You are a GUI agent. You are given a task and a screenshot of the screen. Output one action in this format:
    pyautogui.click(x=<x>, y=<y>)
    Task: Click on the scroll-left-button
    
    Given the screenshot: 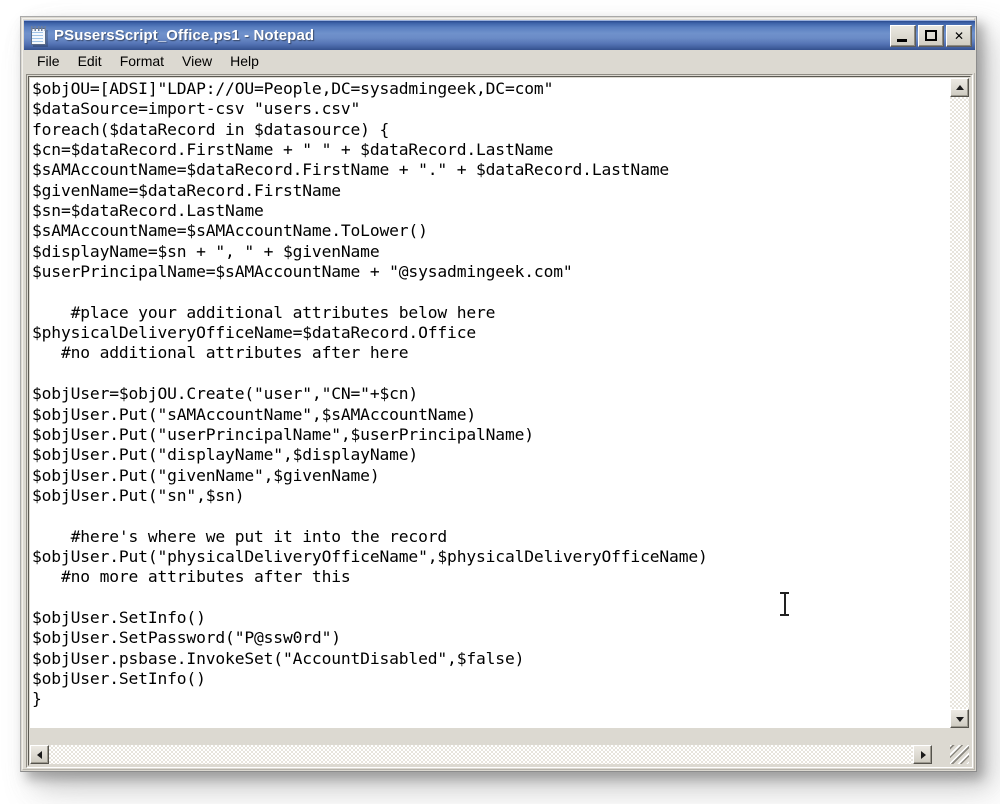 What is the action you would take?
    pyautogui.click(x=39, y=754)
    